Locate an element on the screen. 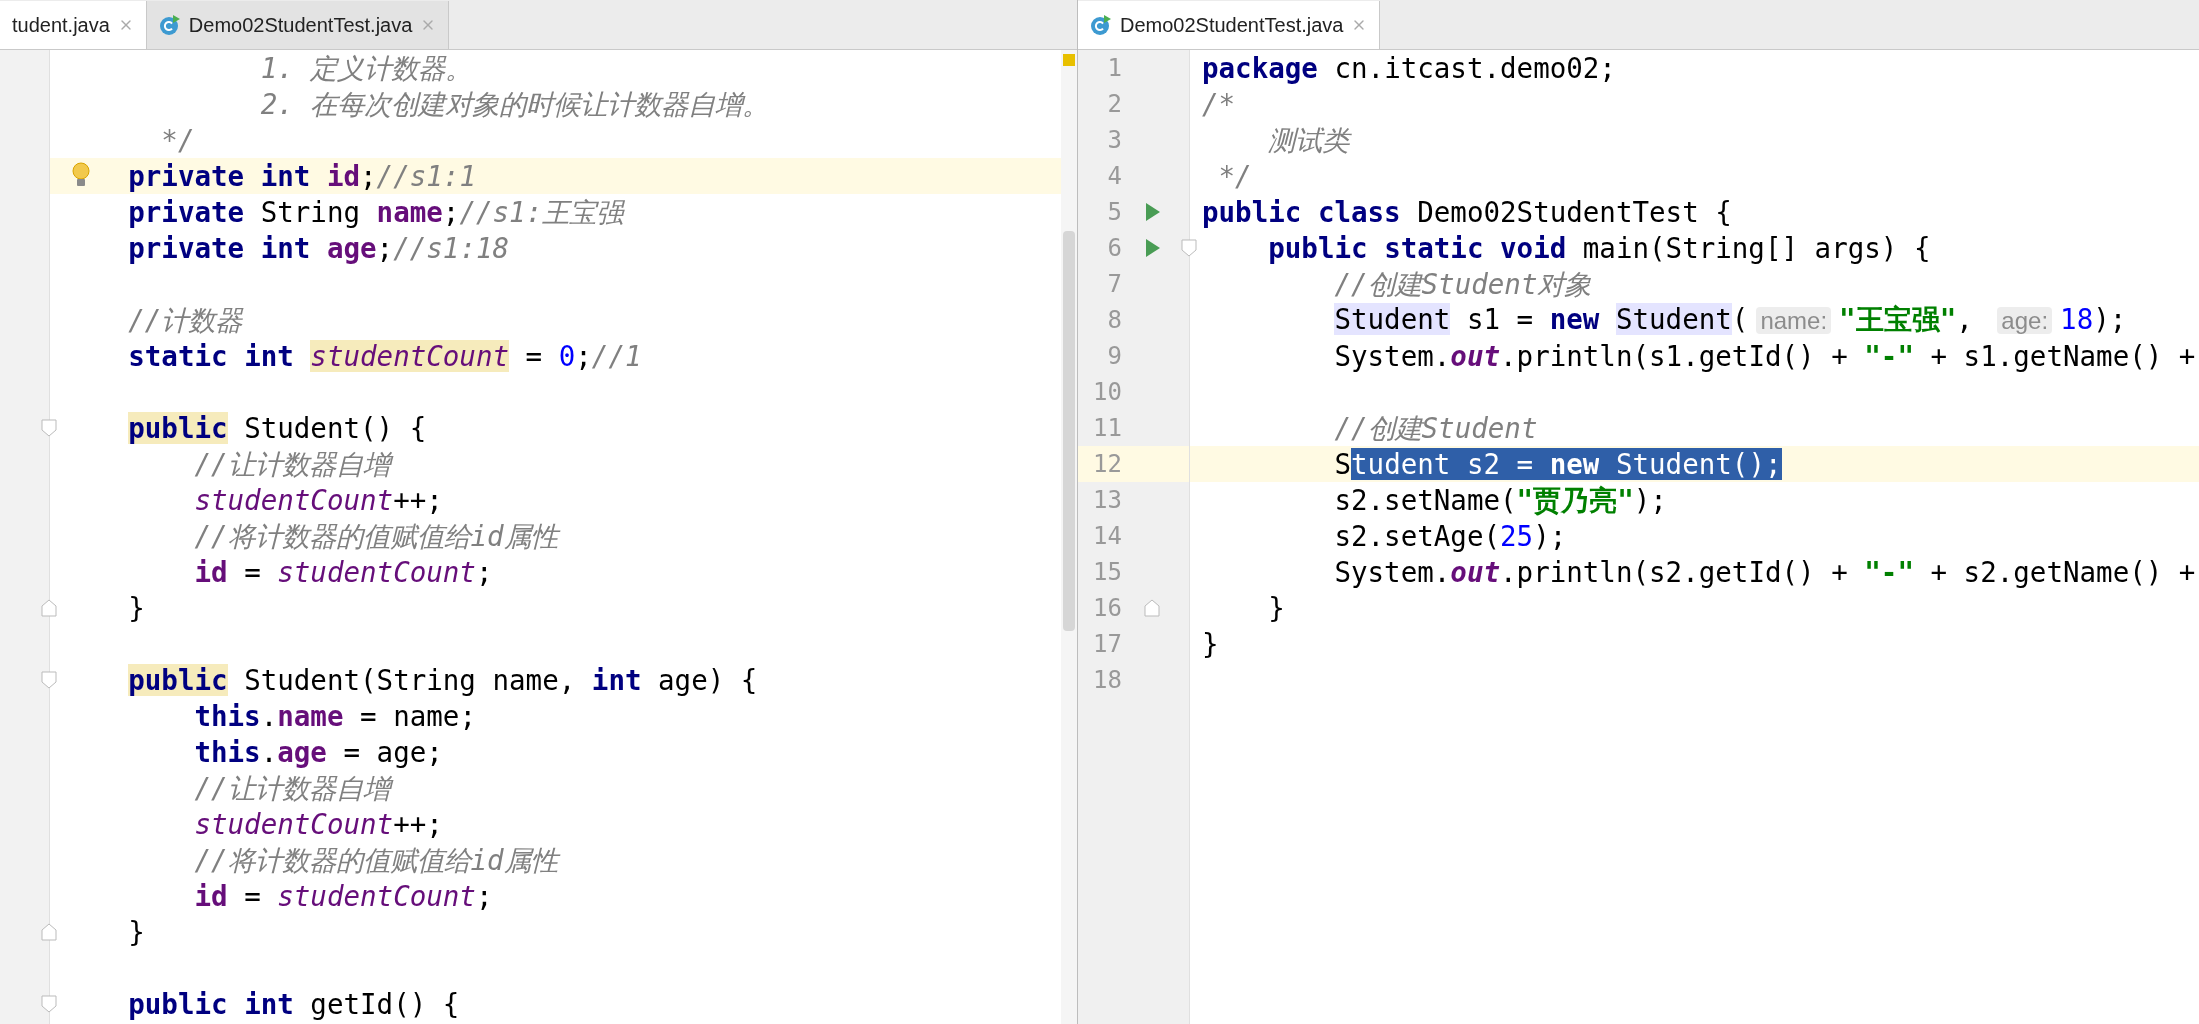  code-line: static int studentCount = 0;//1 is located at coordinates (385, 356).